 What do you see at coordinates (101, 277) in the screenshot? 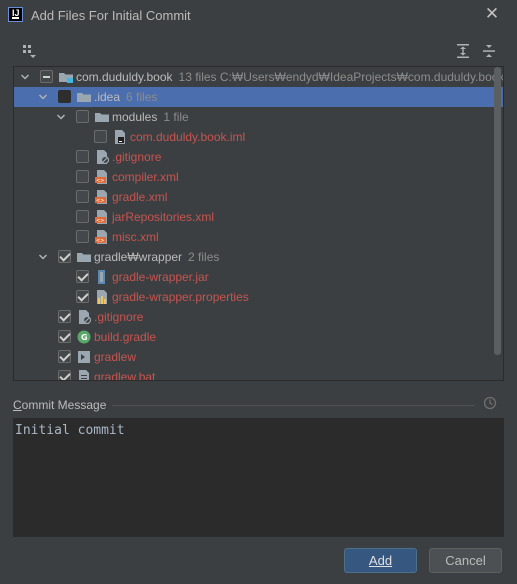
I see `jar-file-icon` at bounding box center [101, 277].